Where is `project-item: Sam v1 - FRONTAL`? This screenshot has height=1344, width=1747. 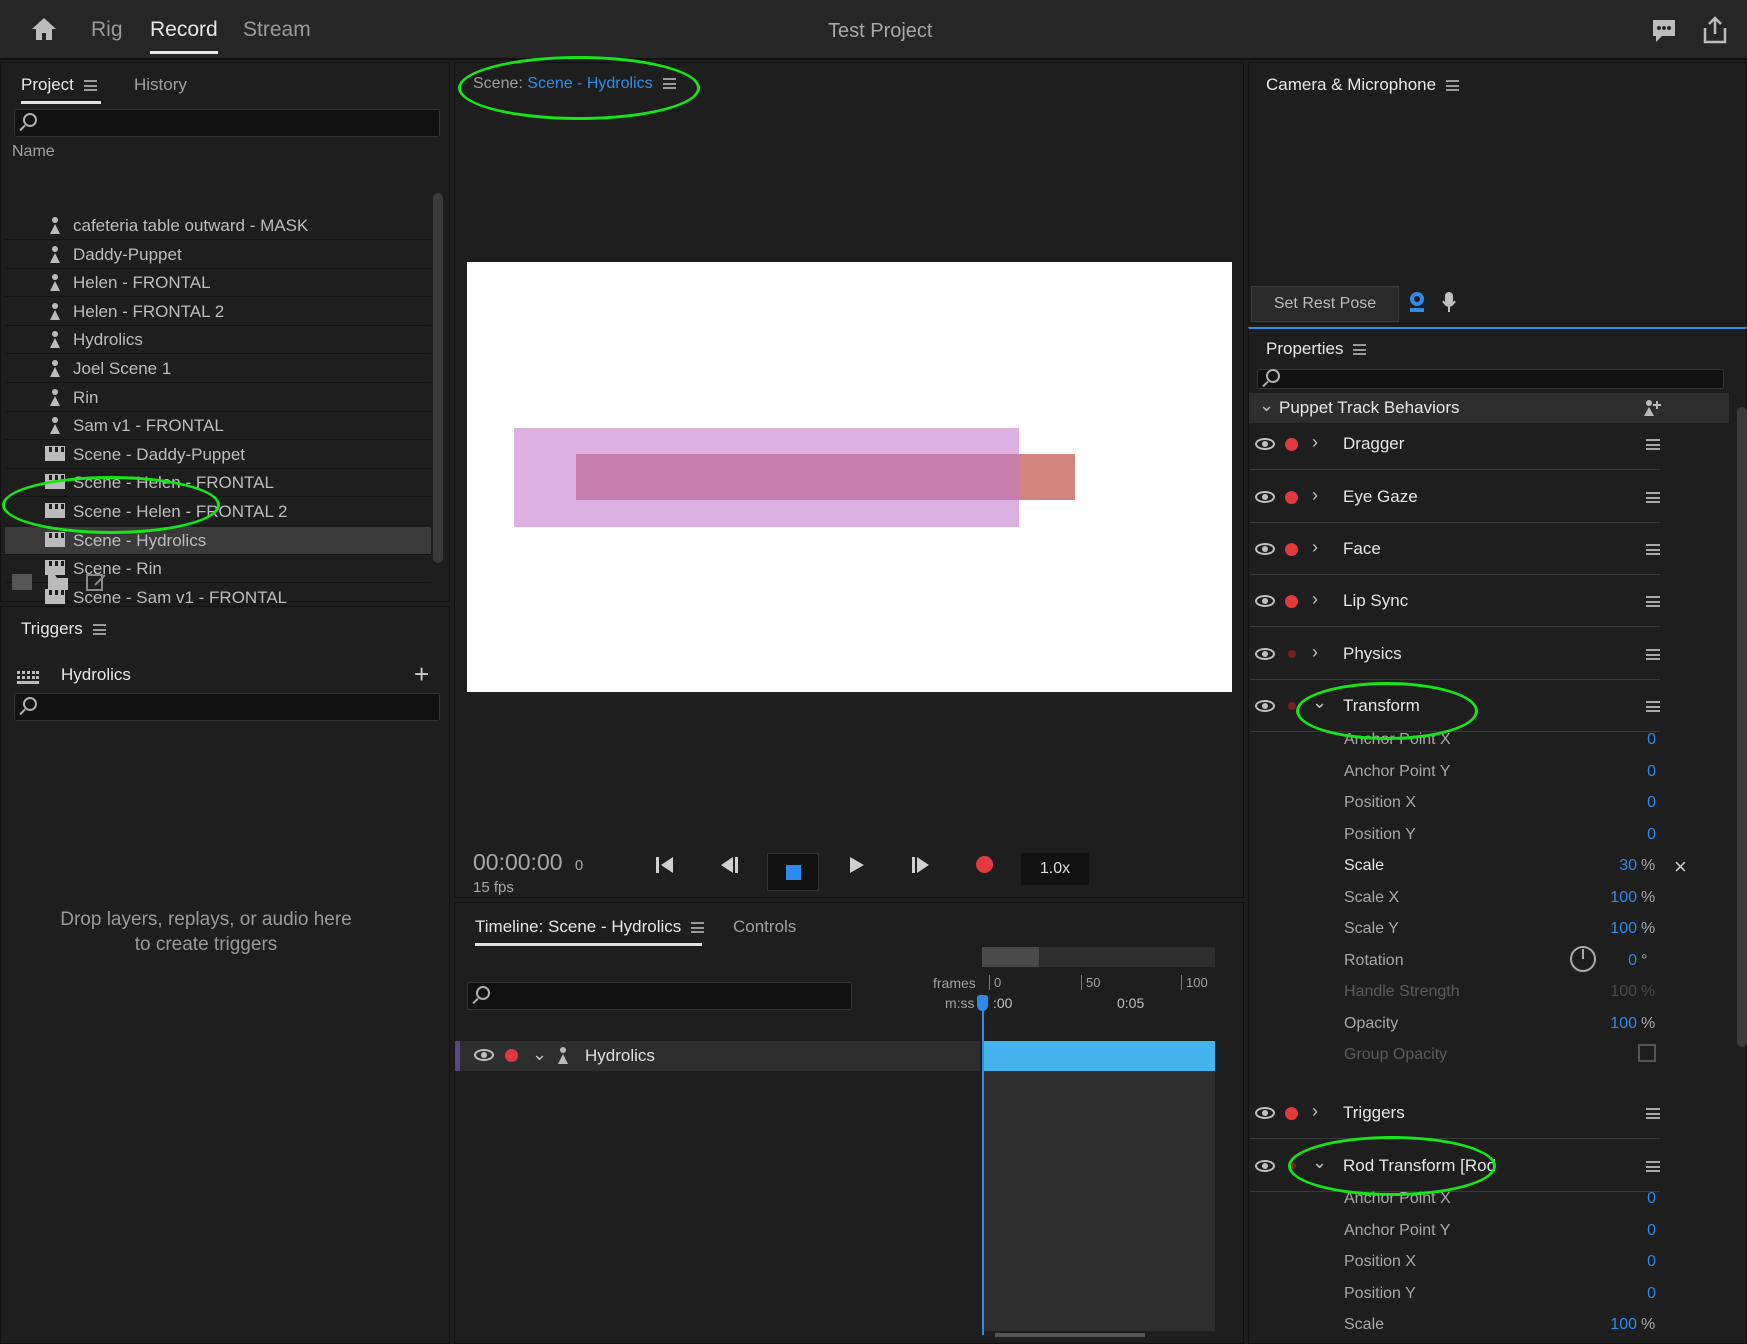 project-item: Sam v1 - FRONTAL is located at coordinates (218, 426).